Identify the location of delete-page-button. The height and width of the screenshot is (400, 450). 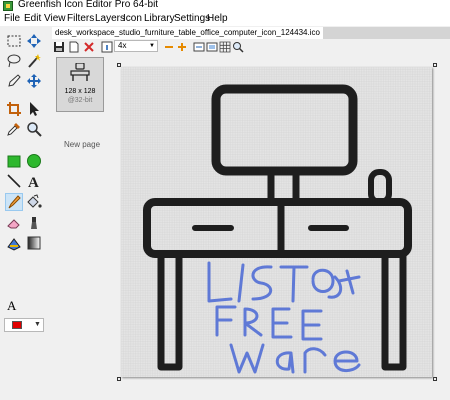
(88, 46).